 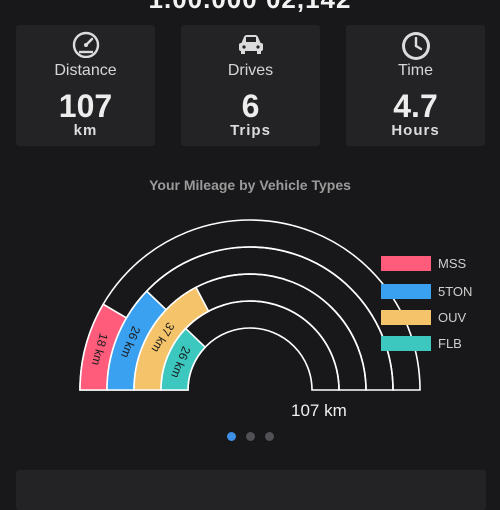 What do you see at coordinates (415, 85) in the screenshot?
I see `stat-card-time: Time 4.7 Hours` at bounding box center [415, 85].